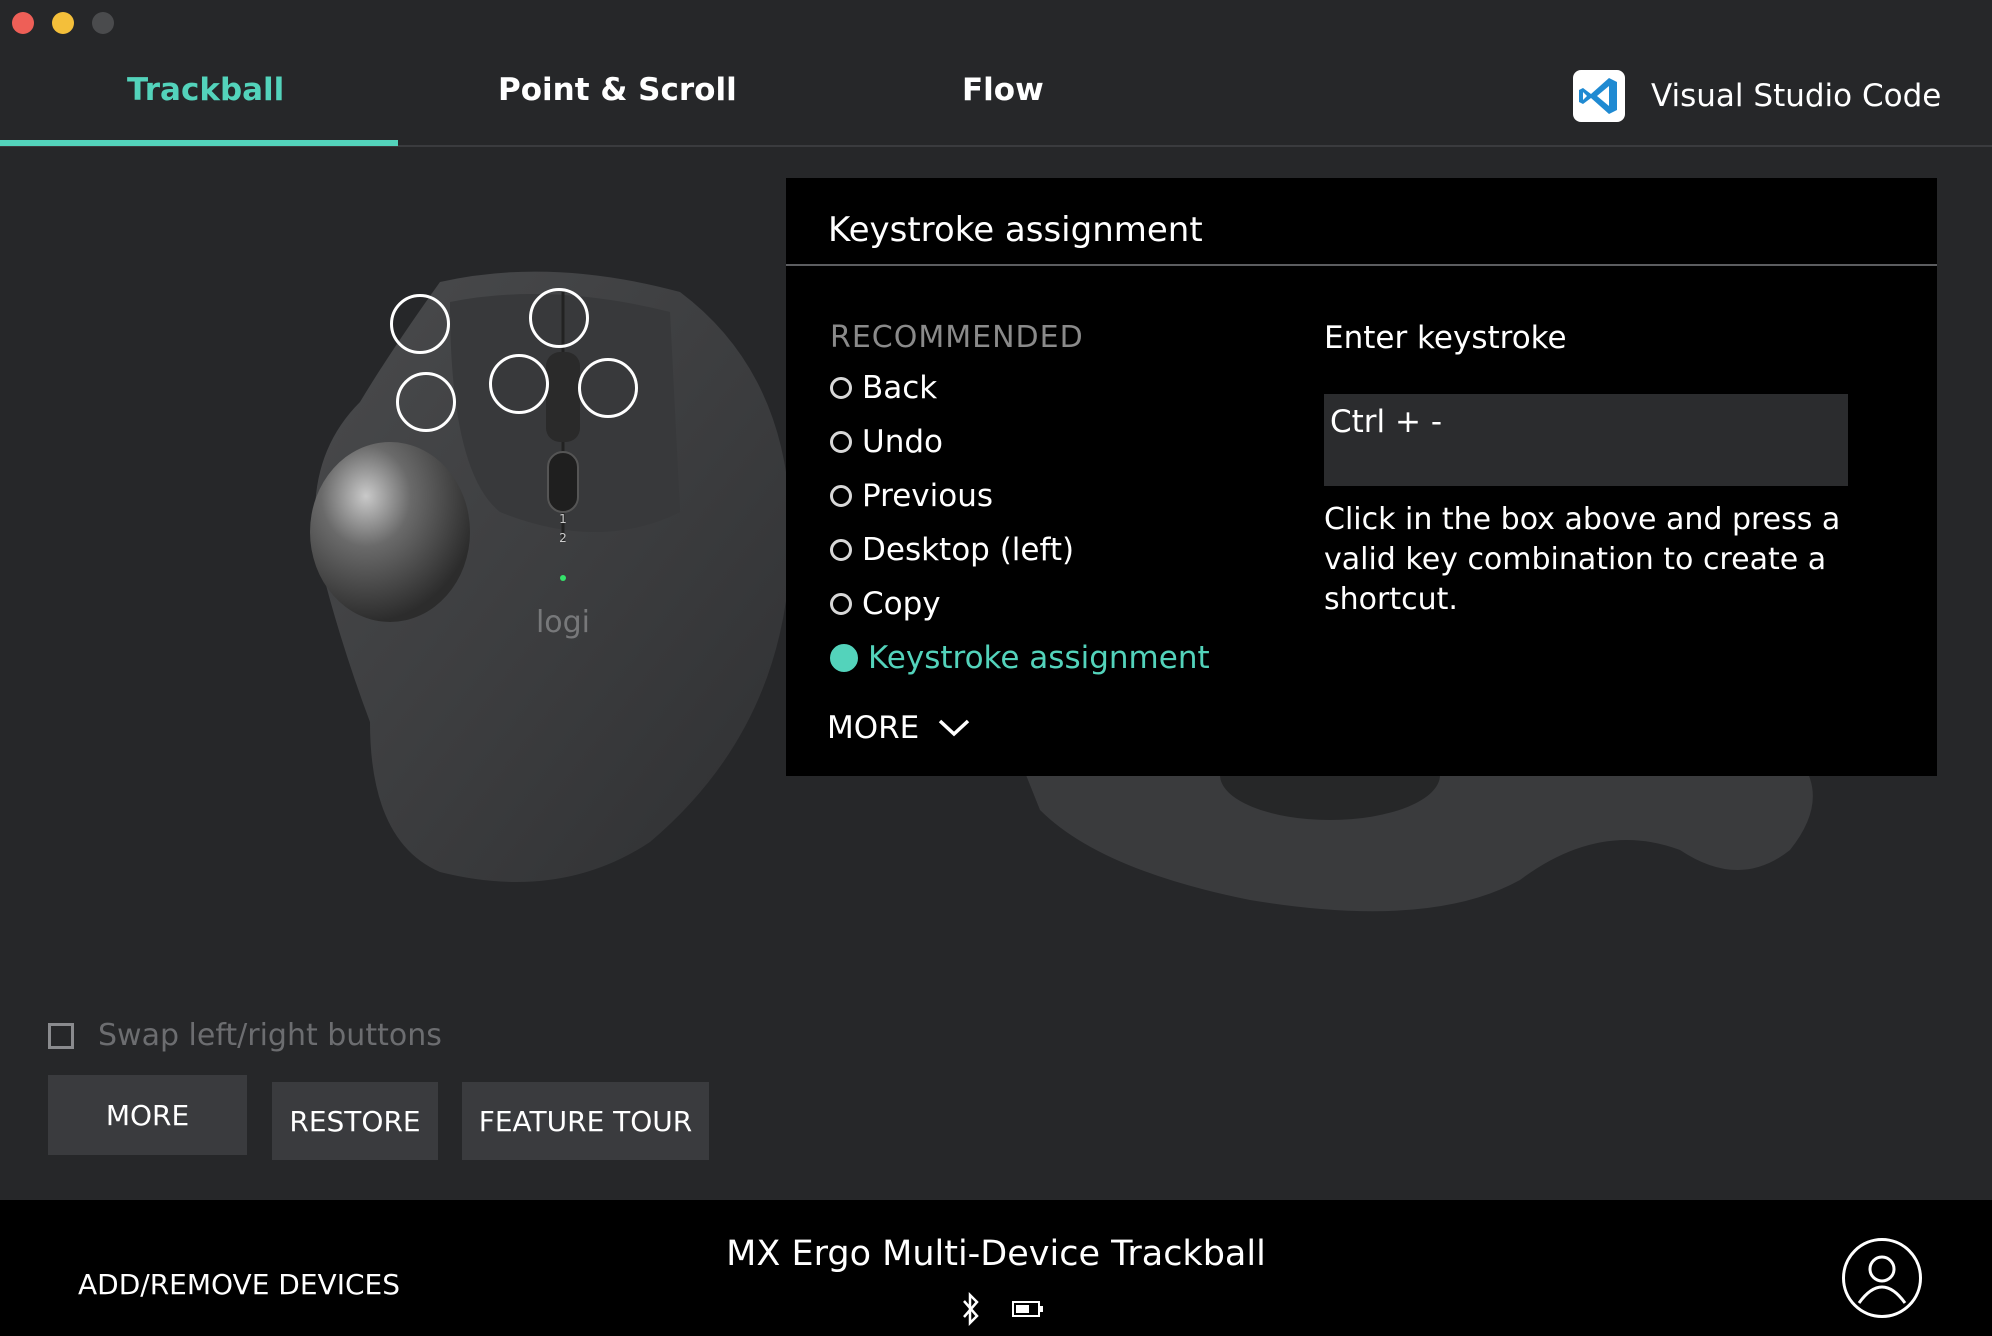 The image size is (1992, 1336). Describe the element at coordinates (199, 143) in the screenshot. I see `active-tab-indicator` at that location.